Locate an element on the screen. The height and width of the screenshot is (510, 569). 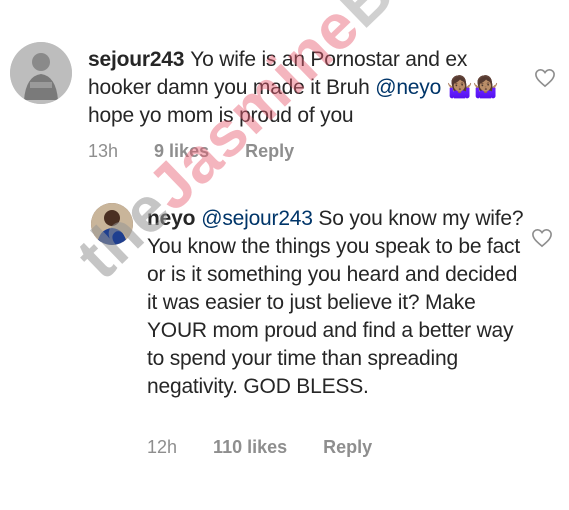
likes-count: 9 likes is located at coordinates (181, 151).